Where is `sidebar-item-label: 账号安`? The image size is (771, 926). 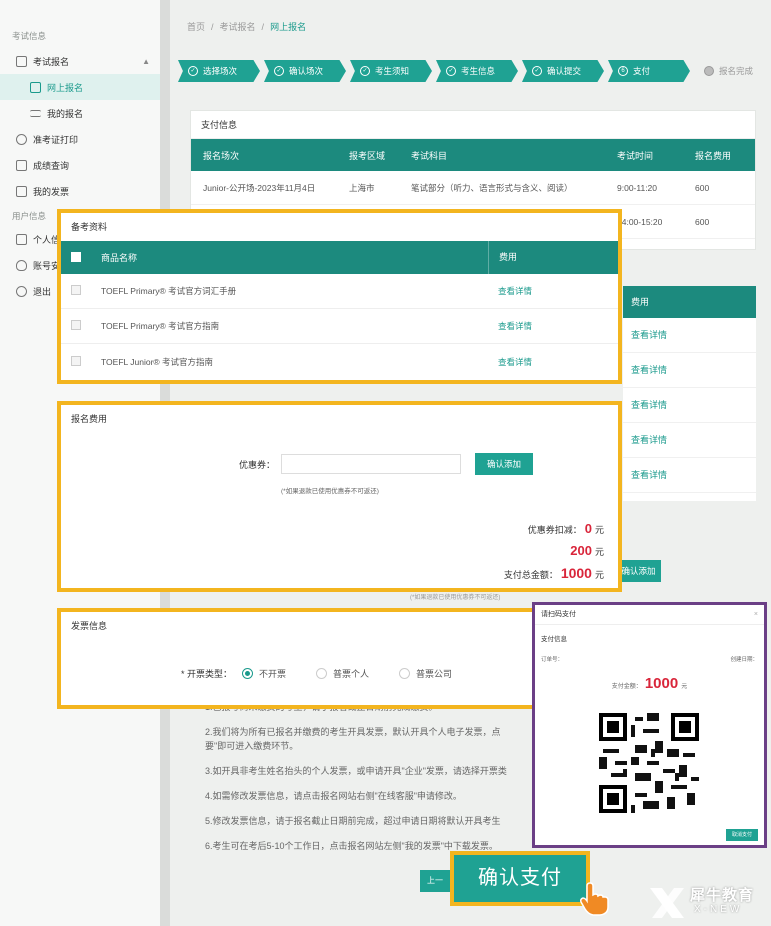 sidebar-item-label: 账号安 is located at coordinates (47, 265).